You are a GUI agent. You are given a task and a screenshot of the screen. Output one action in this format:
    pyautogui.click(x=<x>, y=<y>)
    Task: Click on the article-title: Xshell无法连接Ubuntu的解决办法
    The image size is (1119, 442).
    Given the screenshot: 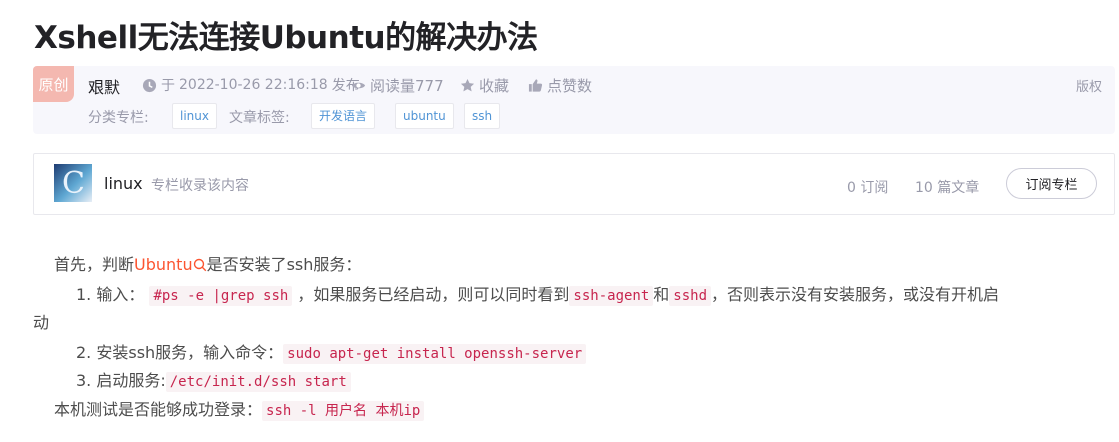 What is the action you would take?
    pyautogui.click(x=286, y=38)
    